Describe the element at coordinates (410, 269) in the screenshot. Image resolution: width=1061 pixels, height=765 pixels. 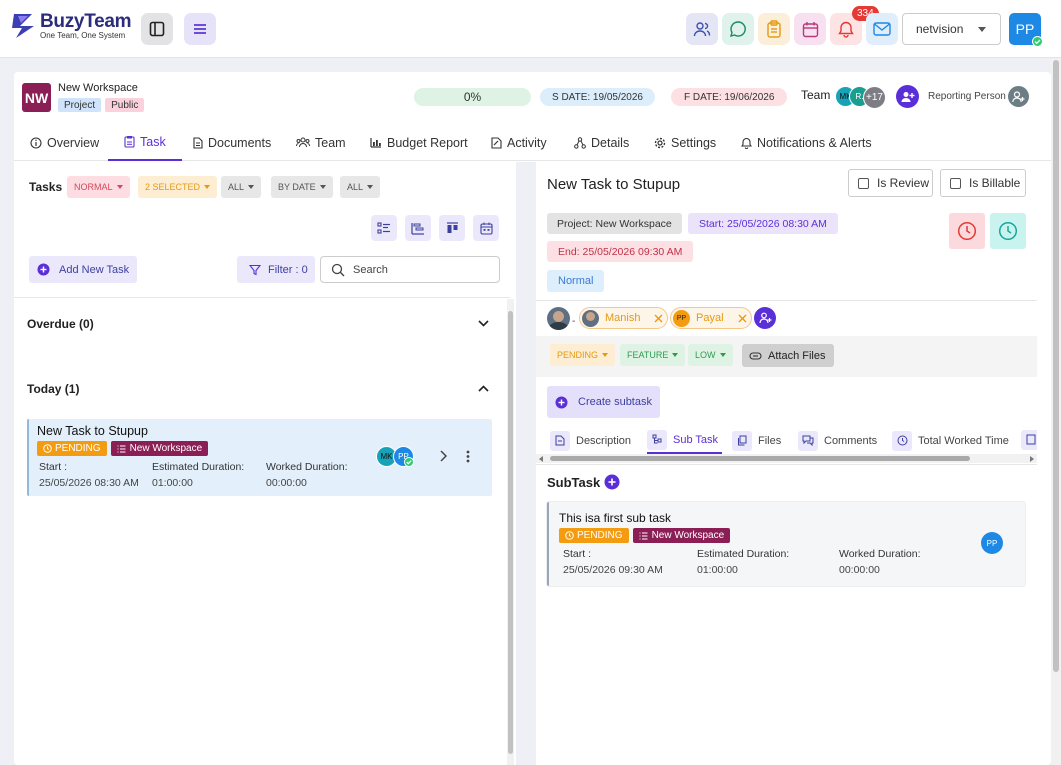
I see `search-box: Search` at that location.